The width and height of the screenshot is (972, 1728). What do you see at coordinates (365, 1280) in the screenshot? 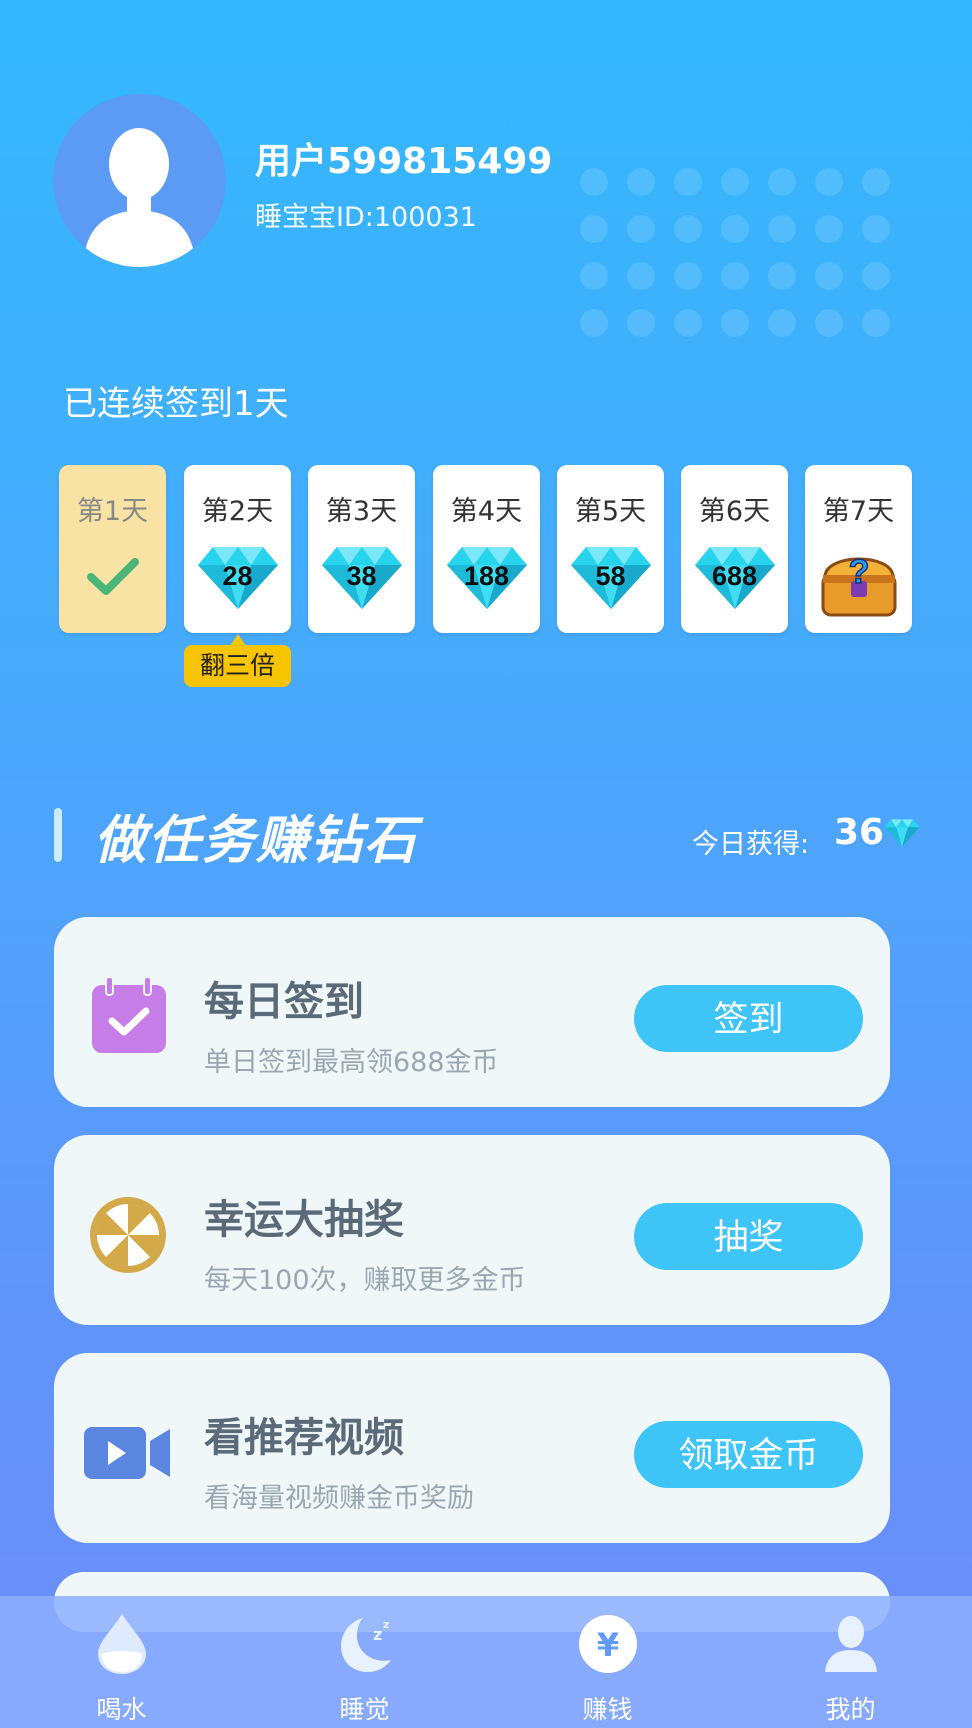
I see `task-subtitle: 每天100次，赚取更多金币` at bounding box center [365, 1280].